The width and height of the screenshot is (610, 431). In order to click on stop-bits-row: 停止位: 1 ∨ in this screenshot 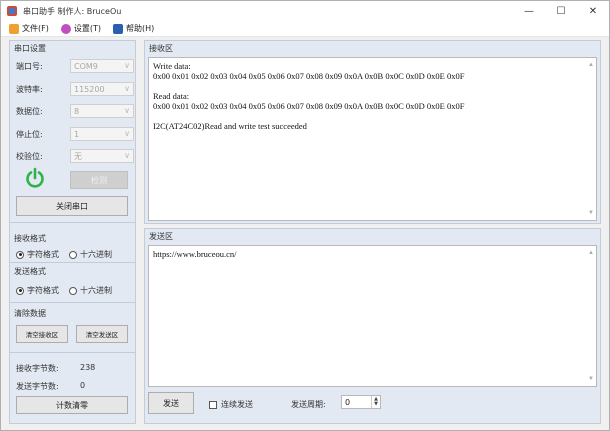, I will do `click(75, 134)`.